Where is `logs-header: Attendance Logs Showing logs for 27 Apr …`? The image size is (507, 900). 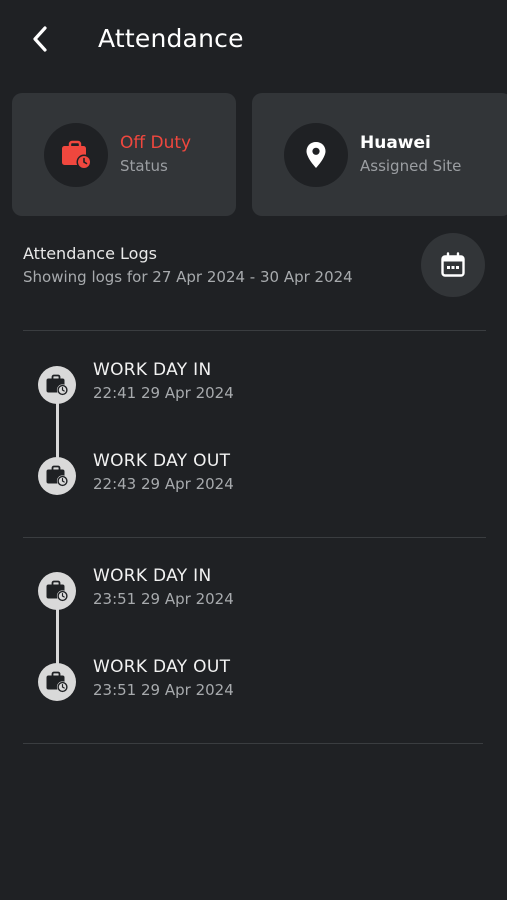 logs-header: Attendance Logs Showing logs for 27 Apr … is located at coordinates (188, 265).